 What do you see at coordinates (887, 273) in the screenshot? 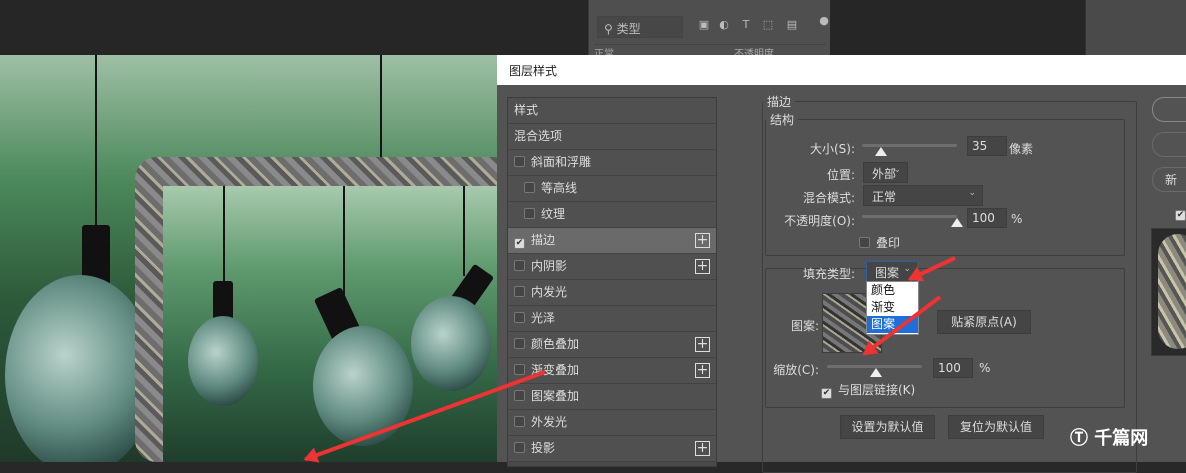
I see `fill-type-value: 图案` at bounding box center [887, 273].